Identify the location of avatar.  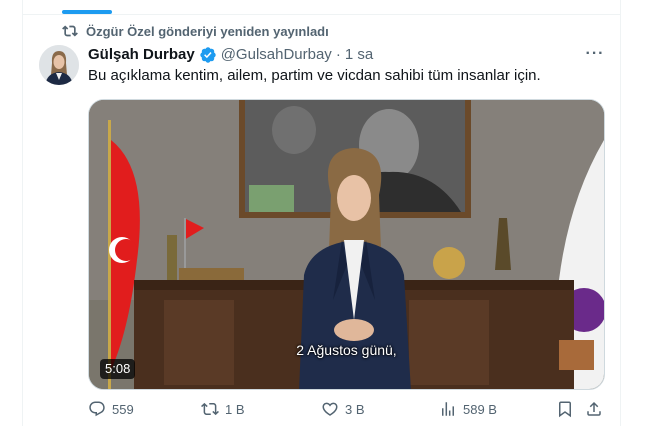
(59, 65).